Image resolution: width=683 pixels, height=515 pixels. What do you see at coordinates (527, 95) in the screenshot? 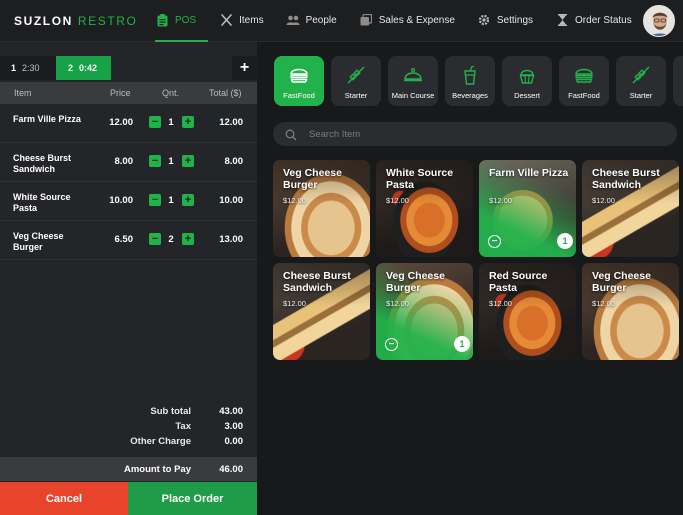
I see `category-label: Dessert` at bounding box center [527, 95].